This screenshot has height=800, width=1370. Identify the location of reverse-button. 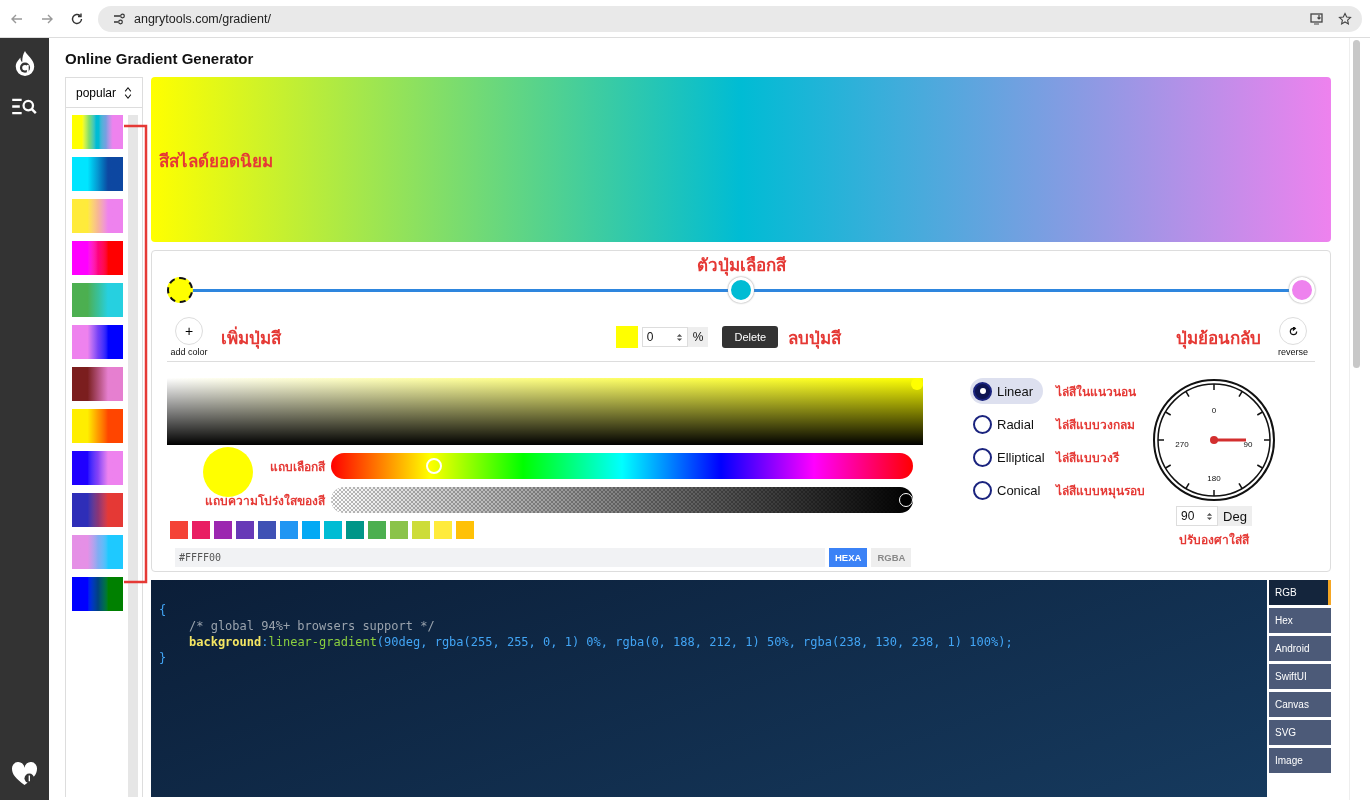
(1293, 331).